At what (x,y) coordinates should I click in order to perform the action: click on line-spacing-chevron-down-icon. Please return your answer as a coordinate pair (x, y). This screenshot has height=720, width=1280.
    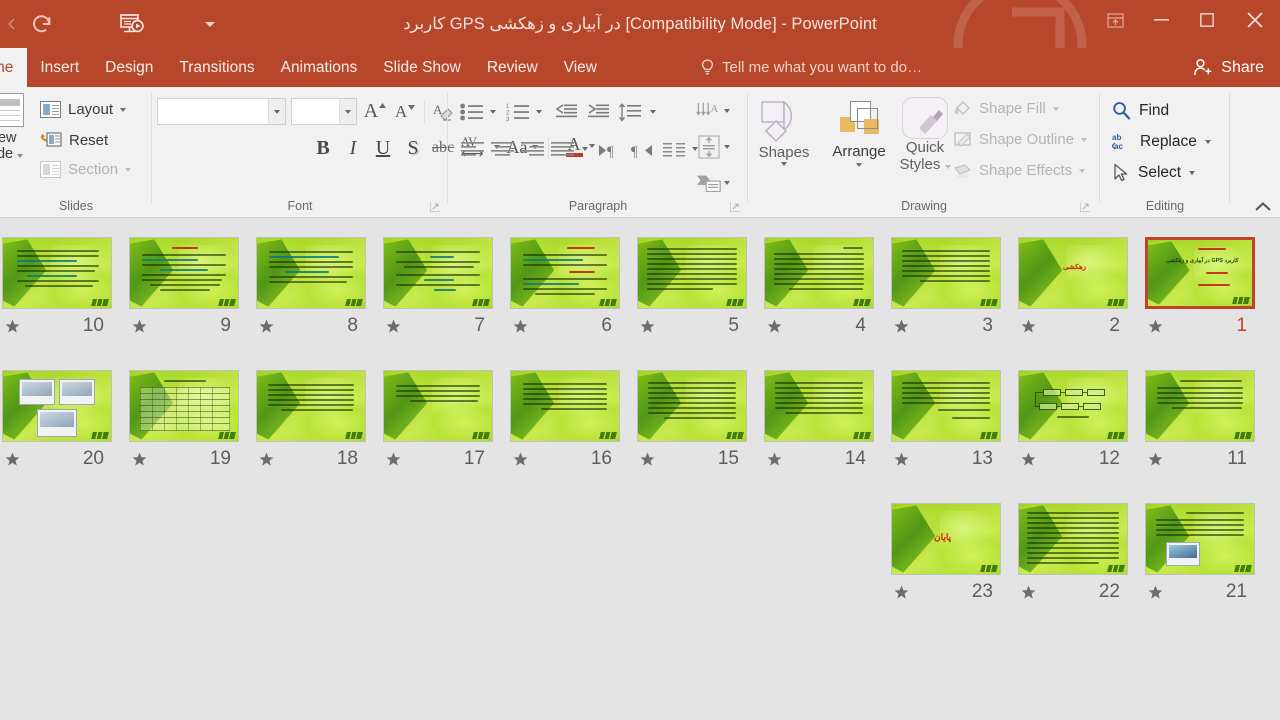
    Looking at the image, I should click on (653, 112).